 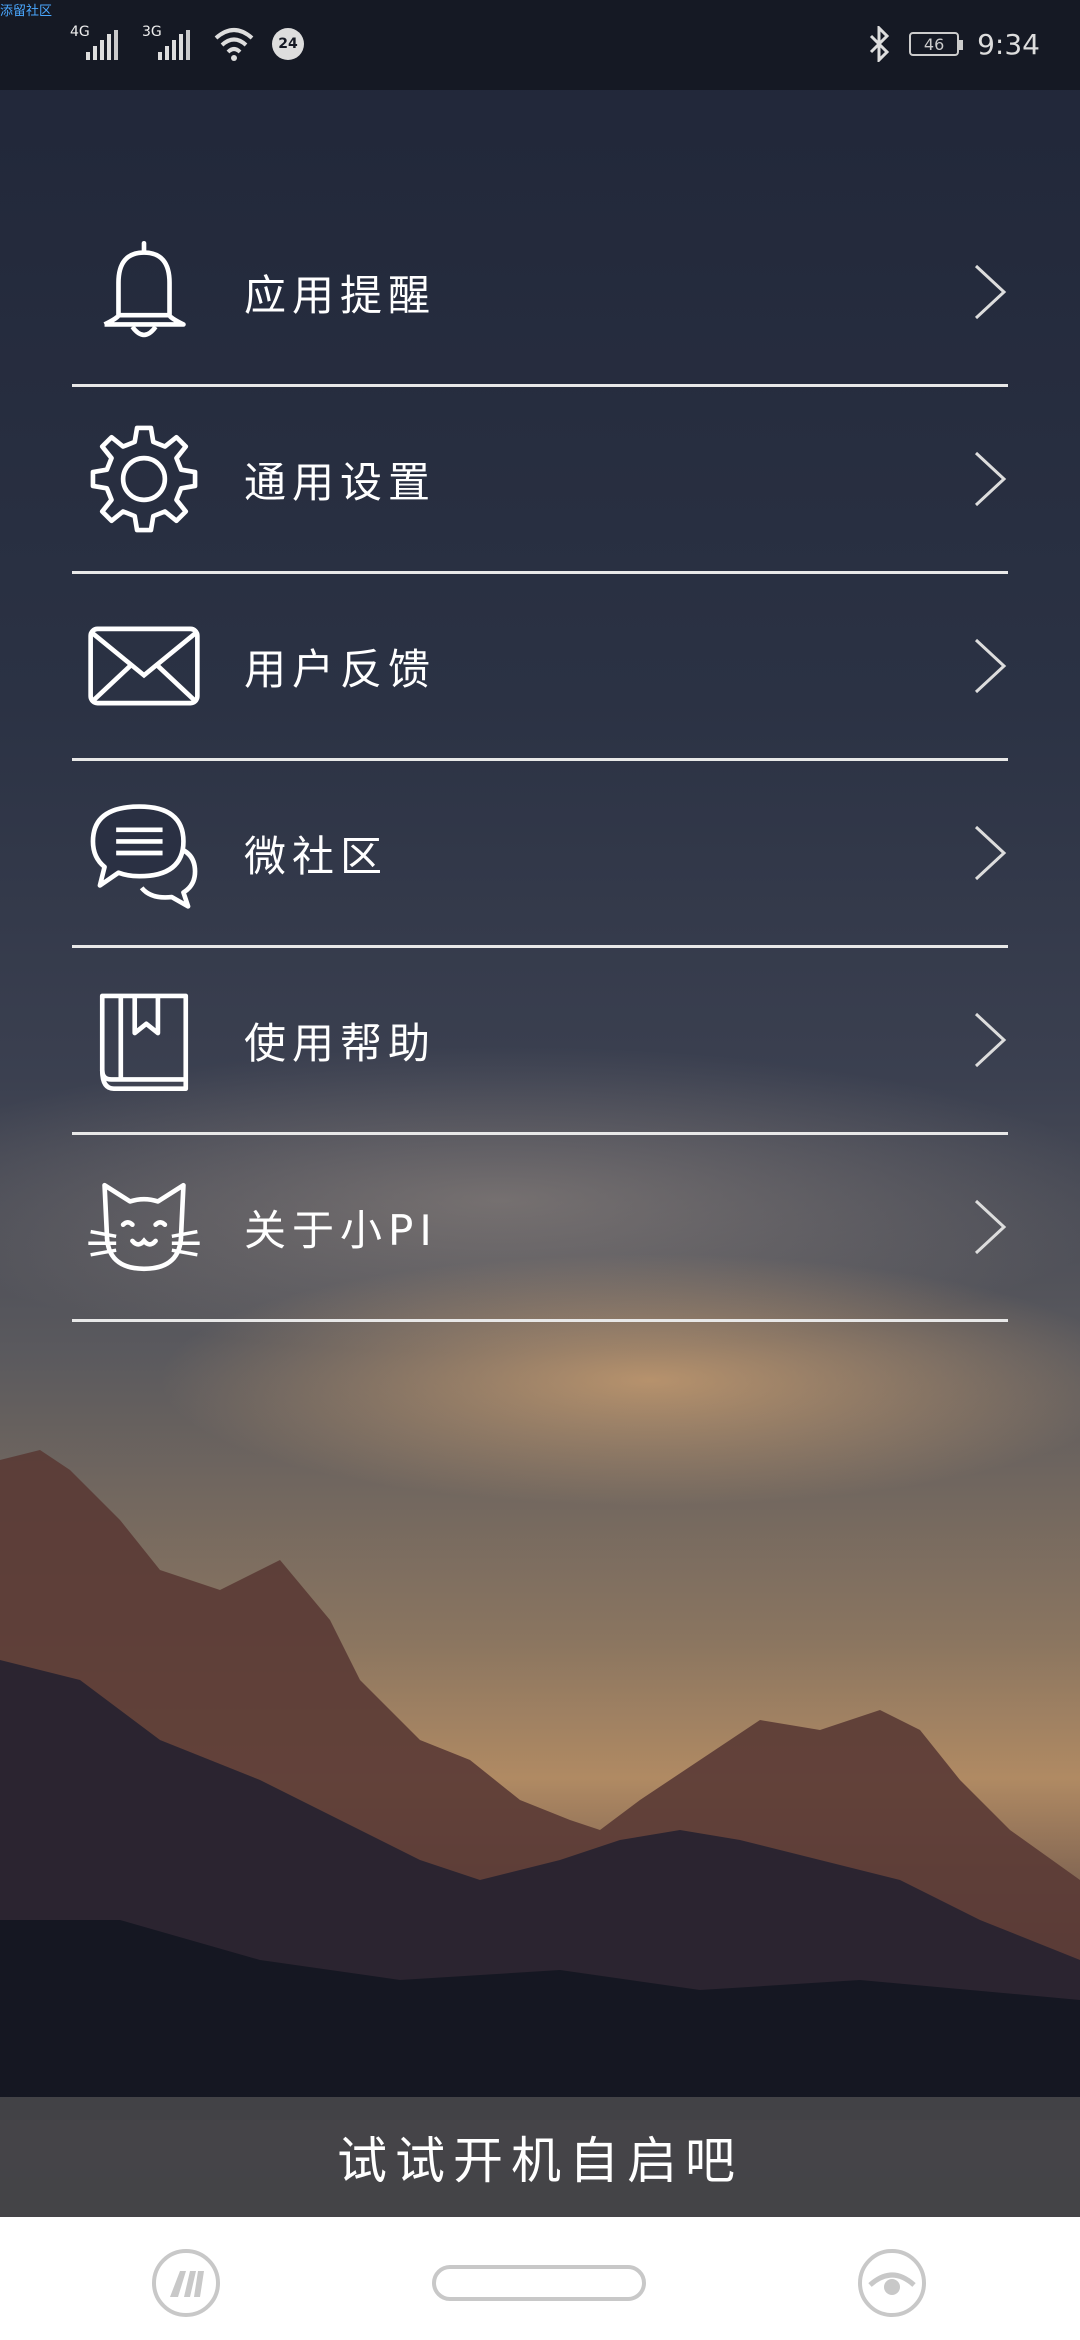 I want to click on autostart-label: 试试开机自启吧, so click(x=540, y=2161).